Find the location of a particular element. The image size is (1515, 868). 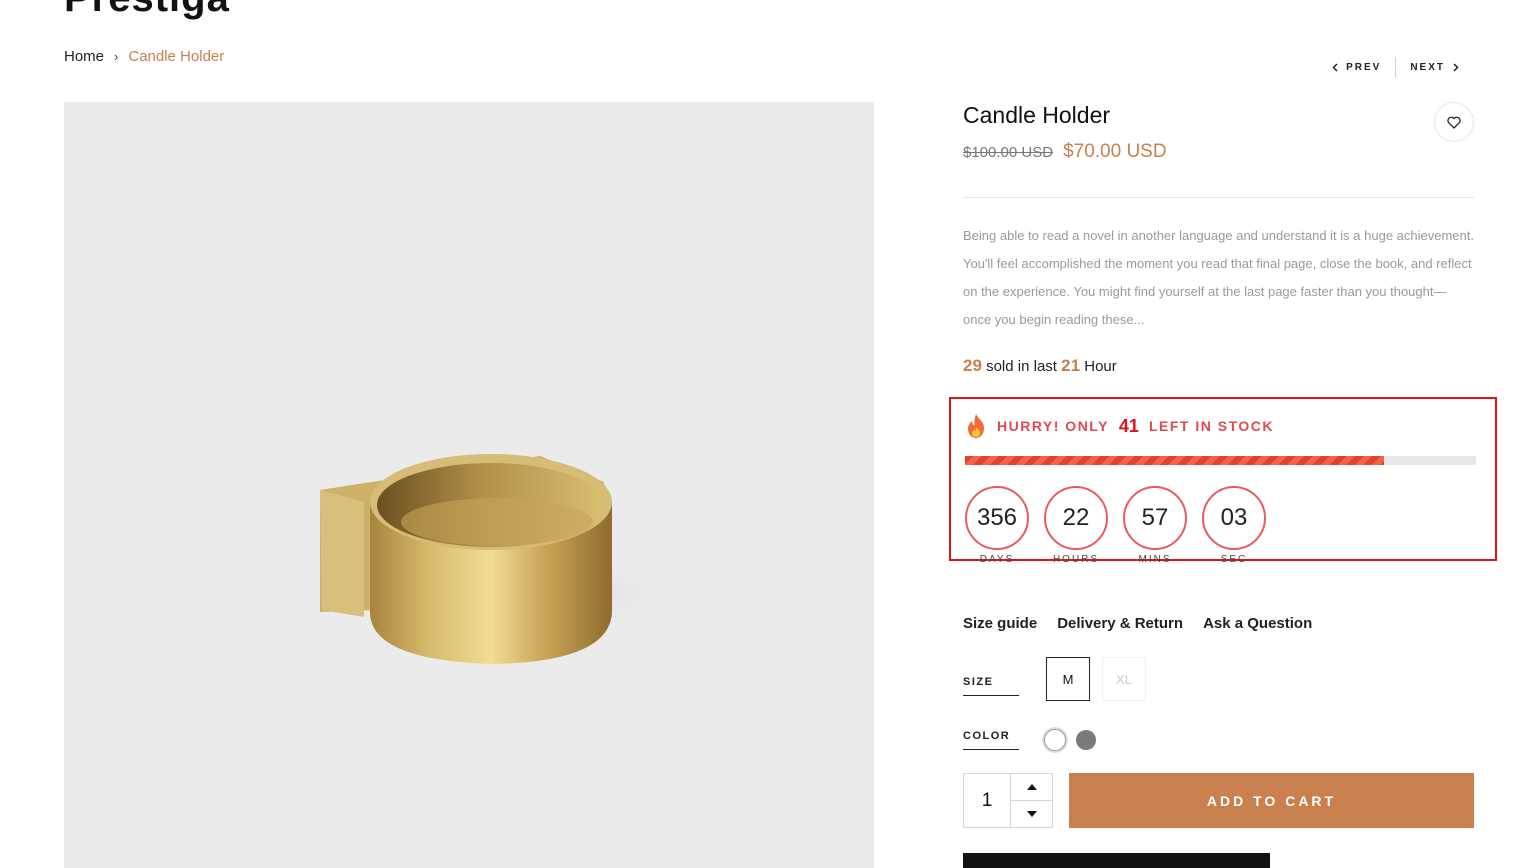

product-title: Candle Holder is located at coordinates (1037, 115).